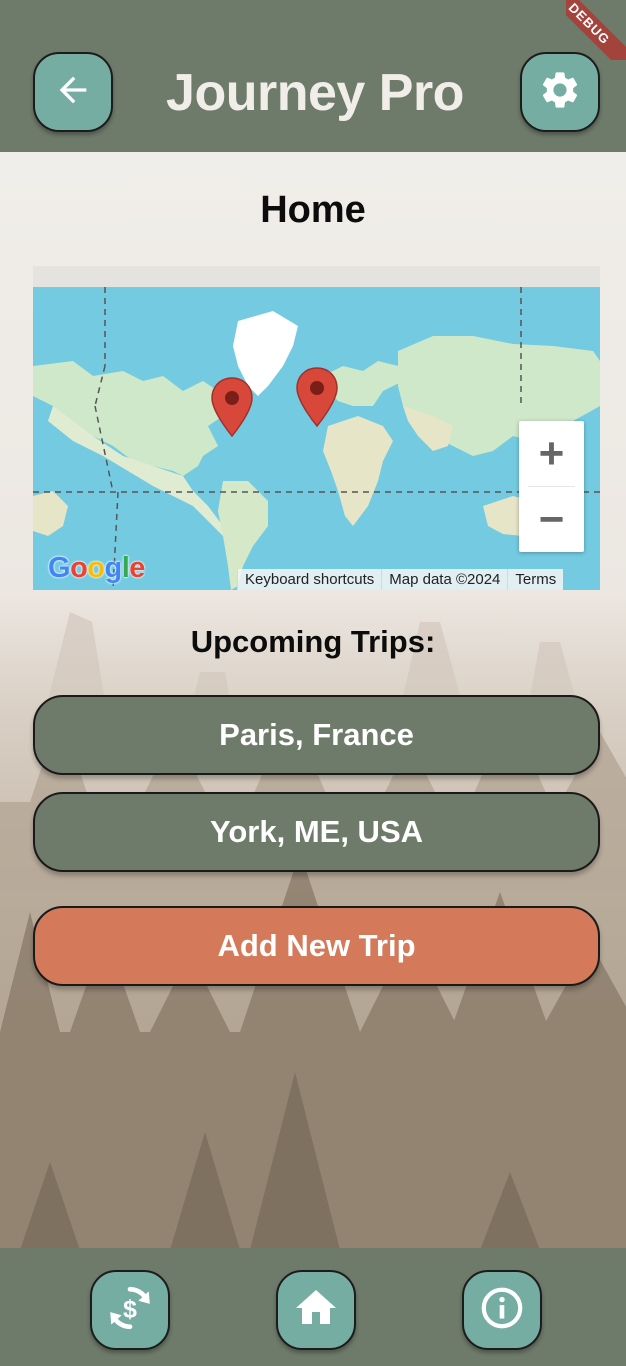 The height and width of the screenshot is (1366, 626). Describe the element at coordinates (232, 407) in the screenshot. I see `marker-york` at that location.